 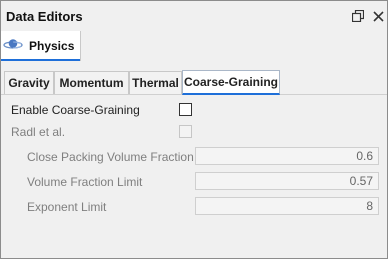 What do you see at coordinates (29, 82) in the screenshot?
I see `tab-gravity: Gravity` at bounding box center [29, 82].